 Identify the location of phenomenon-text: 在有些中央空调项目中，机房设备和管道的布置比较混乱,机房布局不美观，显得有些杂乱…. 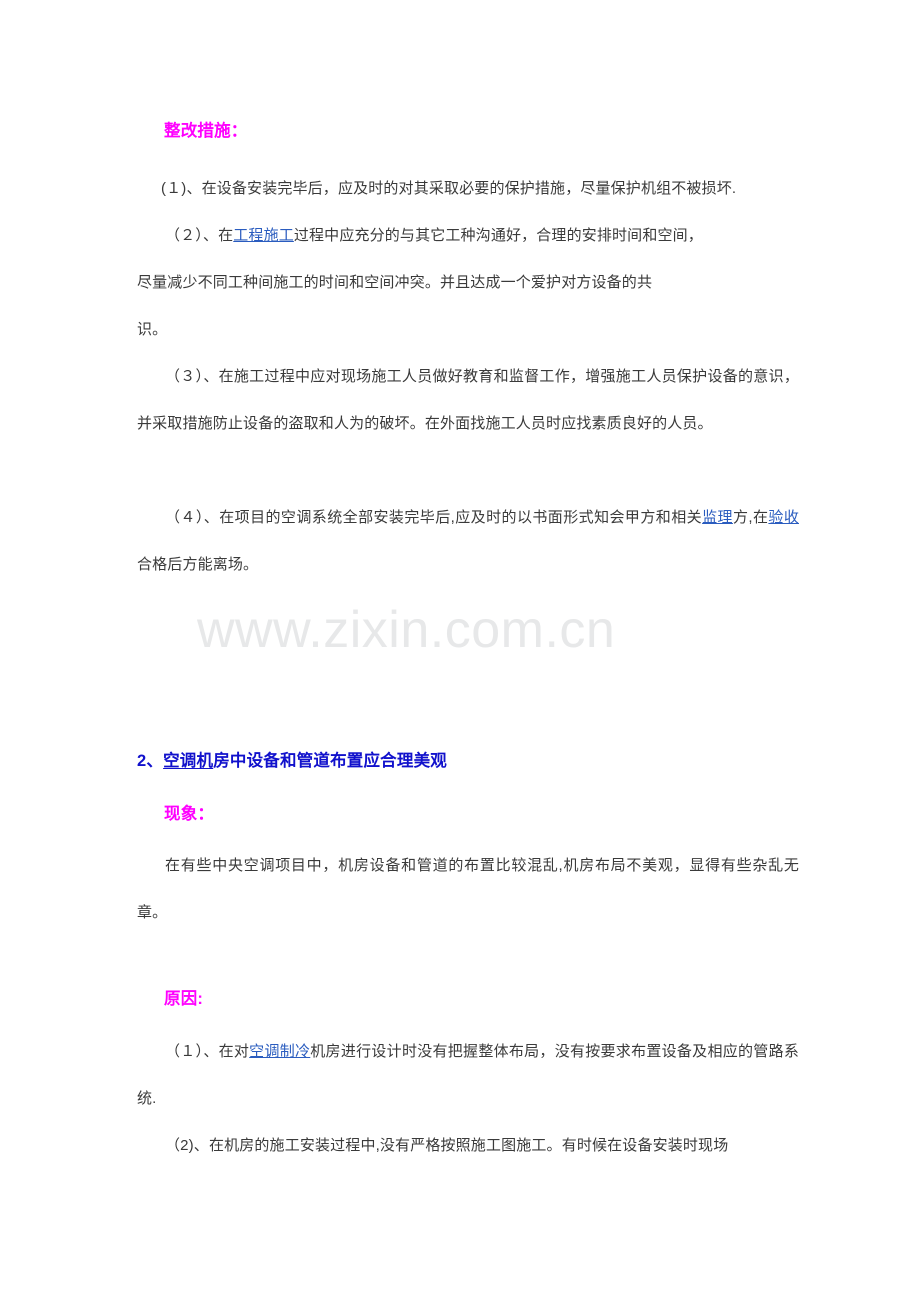
(468, 889).